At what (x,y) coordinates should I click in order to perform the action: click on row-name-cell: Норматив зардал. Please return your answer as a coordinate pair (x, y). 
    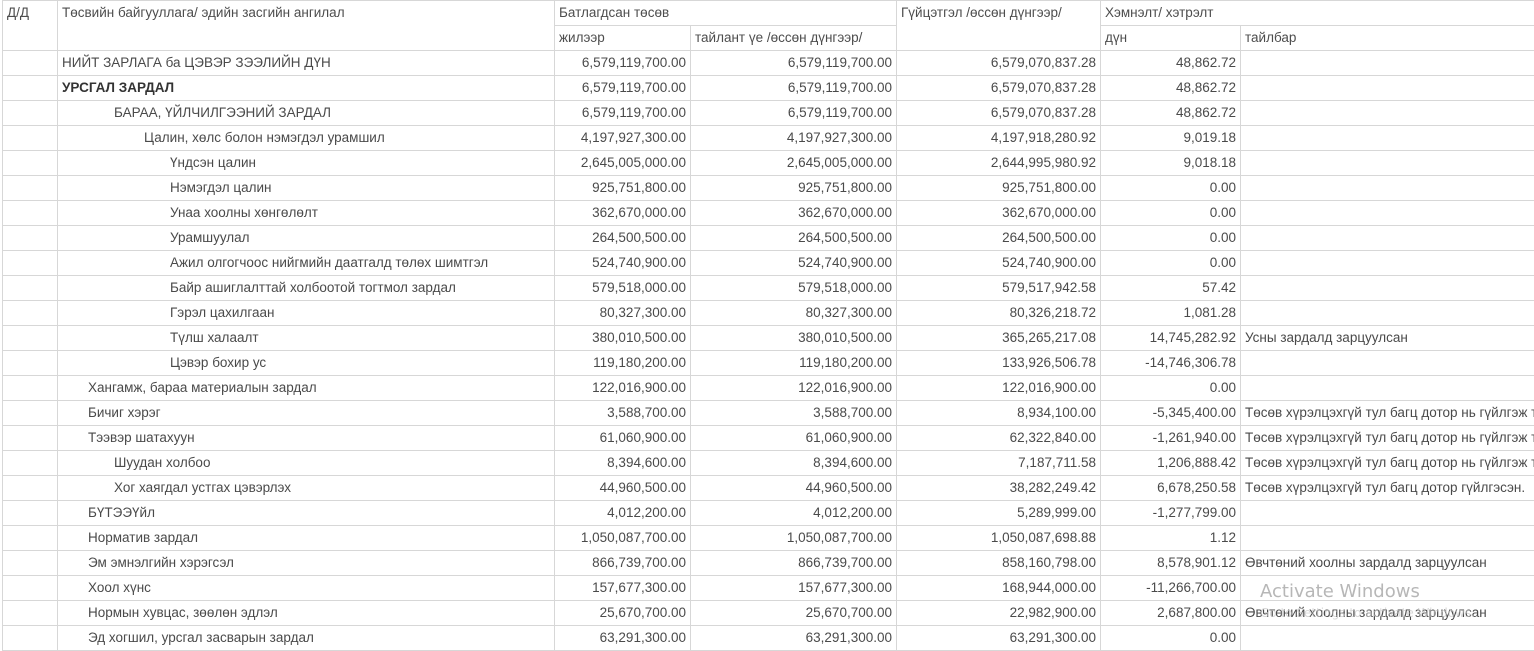
    Looking at the image, I should click on (306, 538).